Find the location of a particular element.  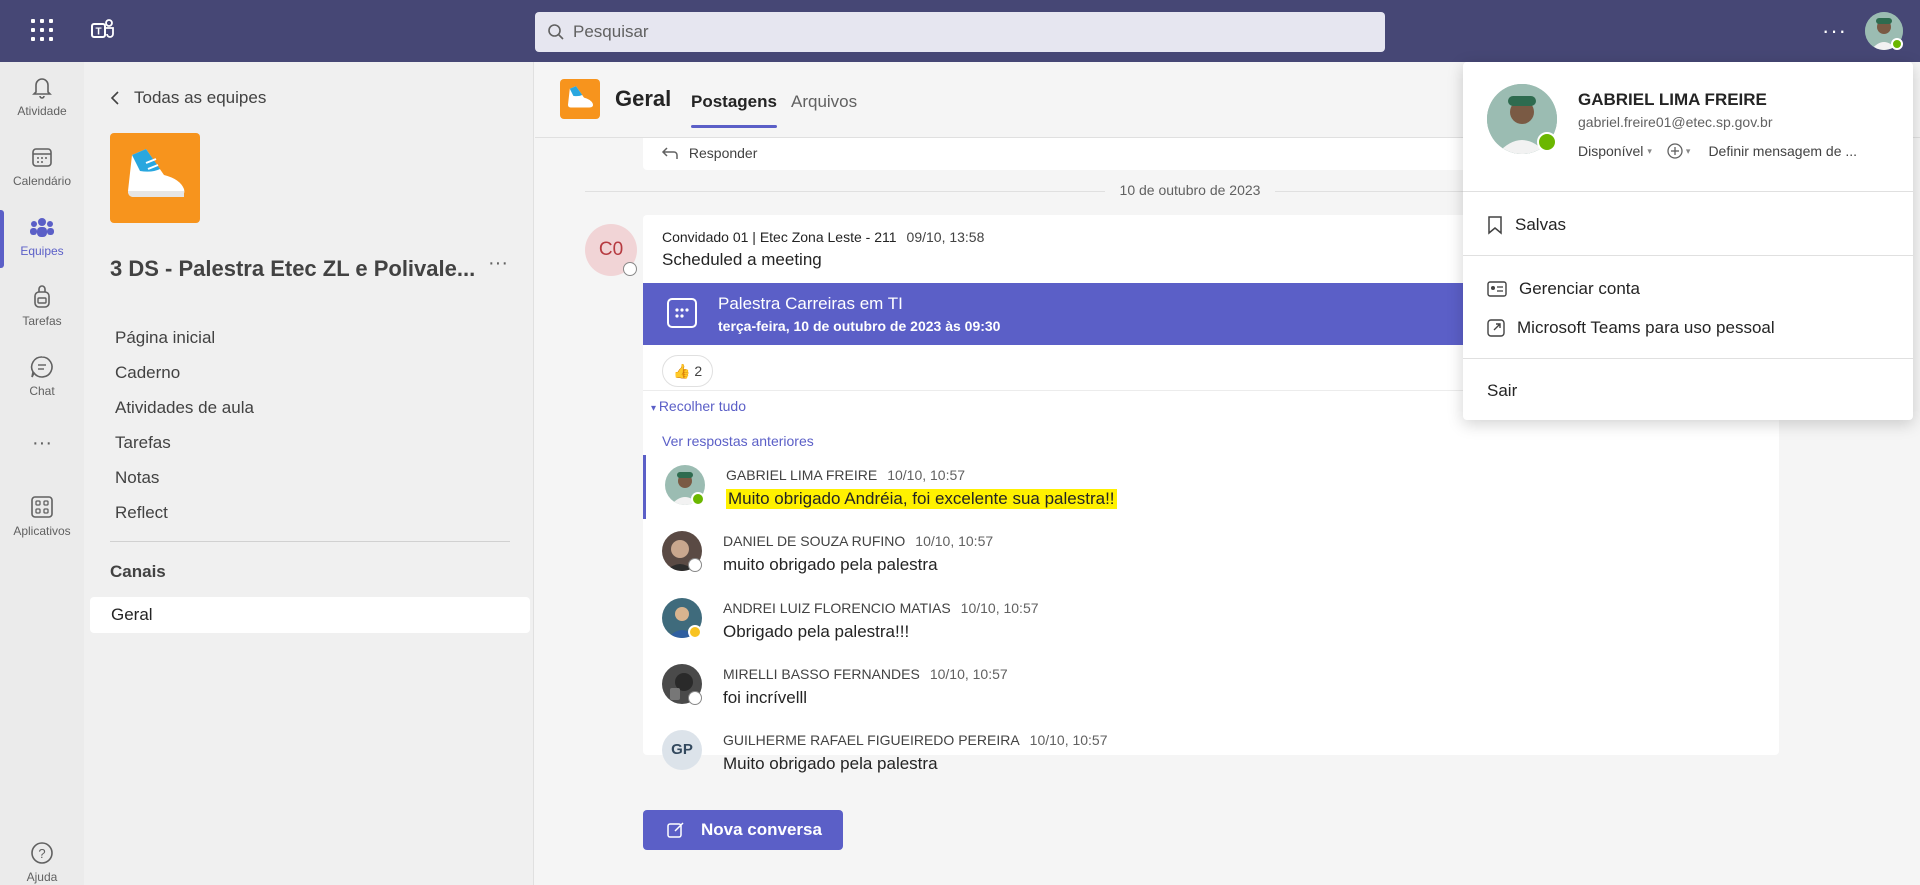

rail-label: Chat is located at coordinates (42, 391).